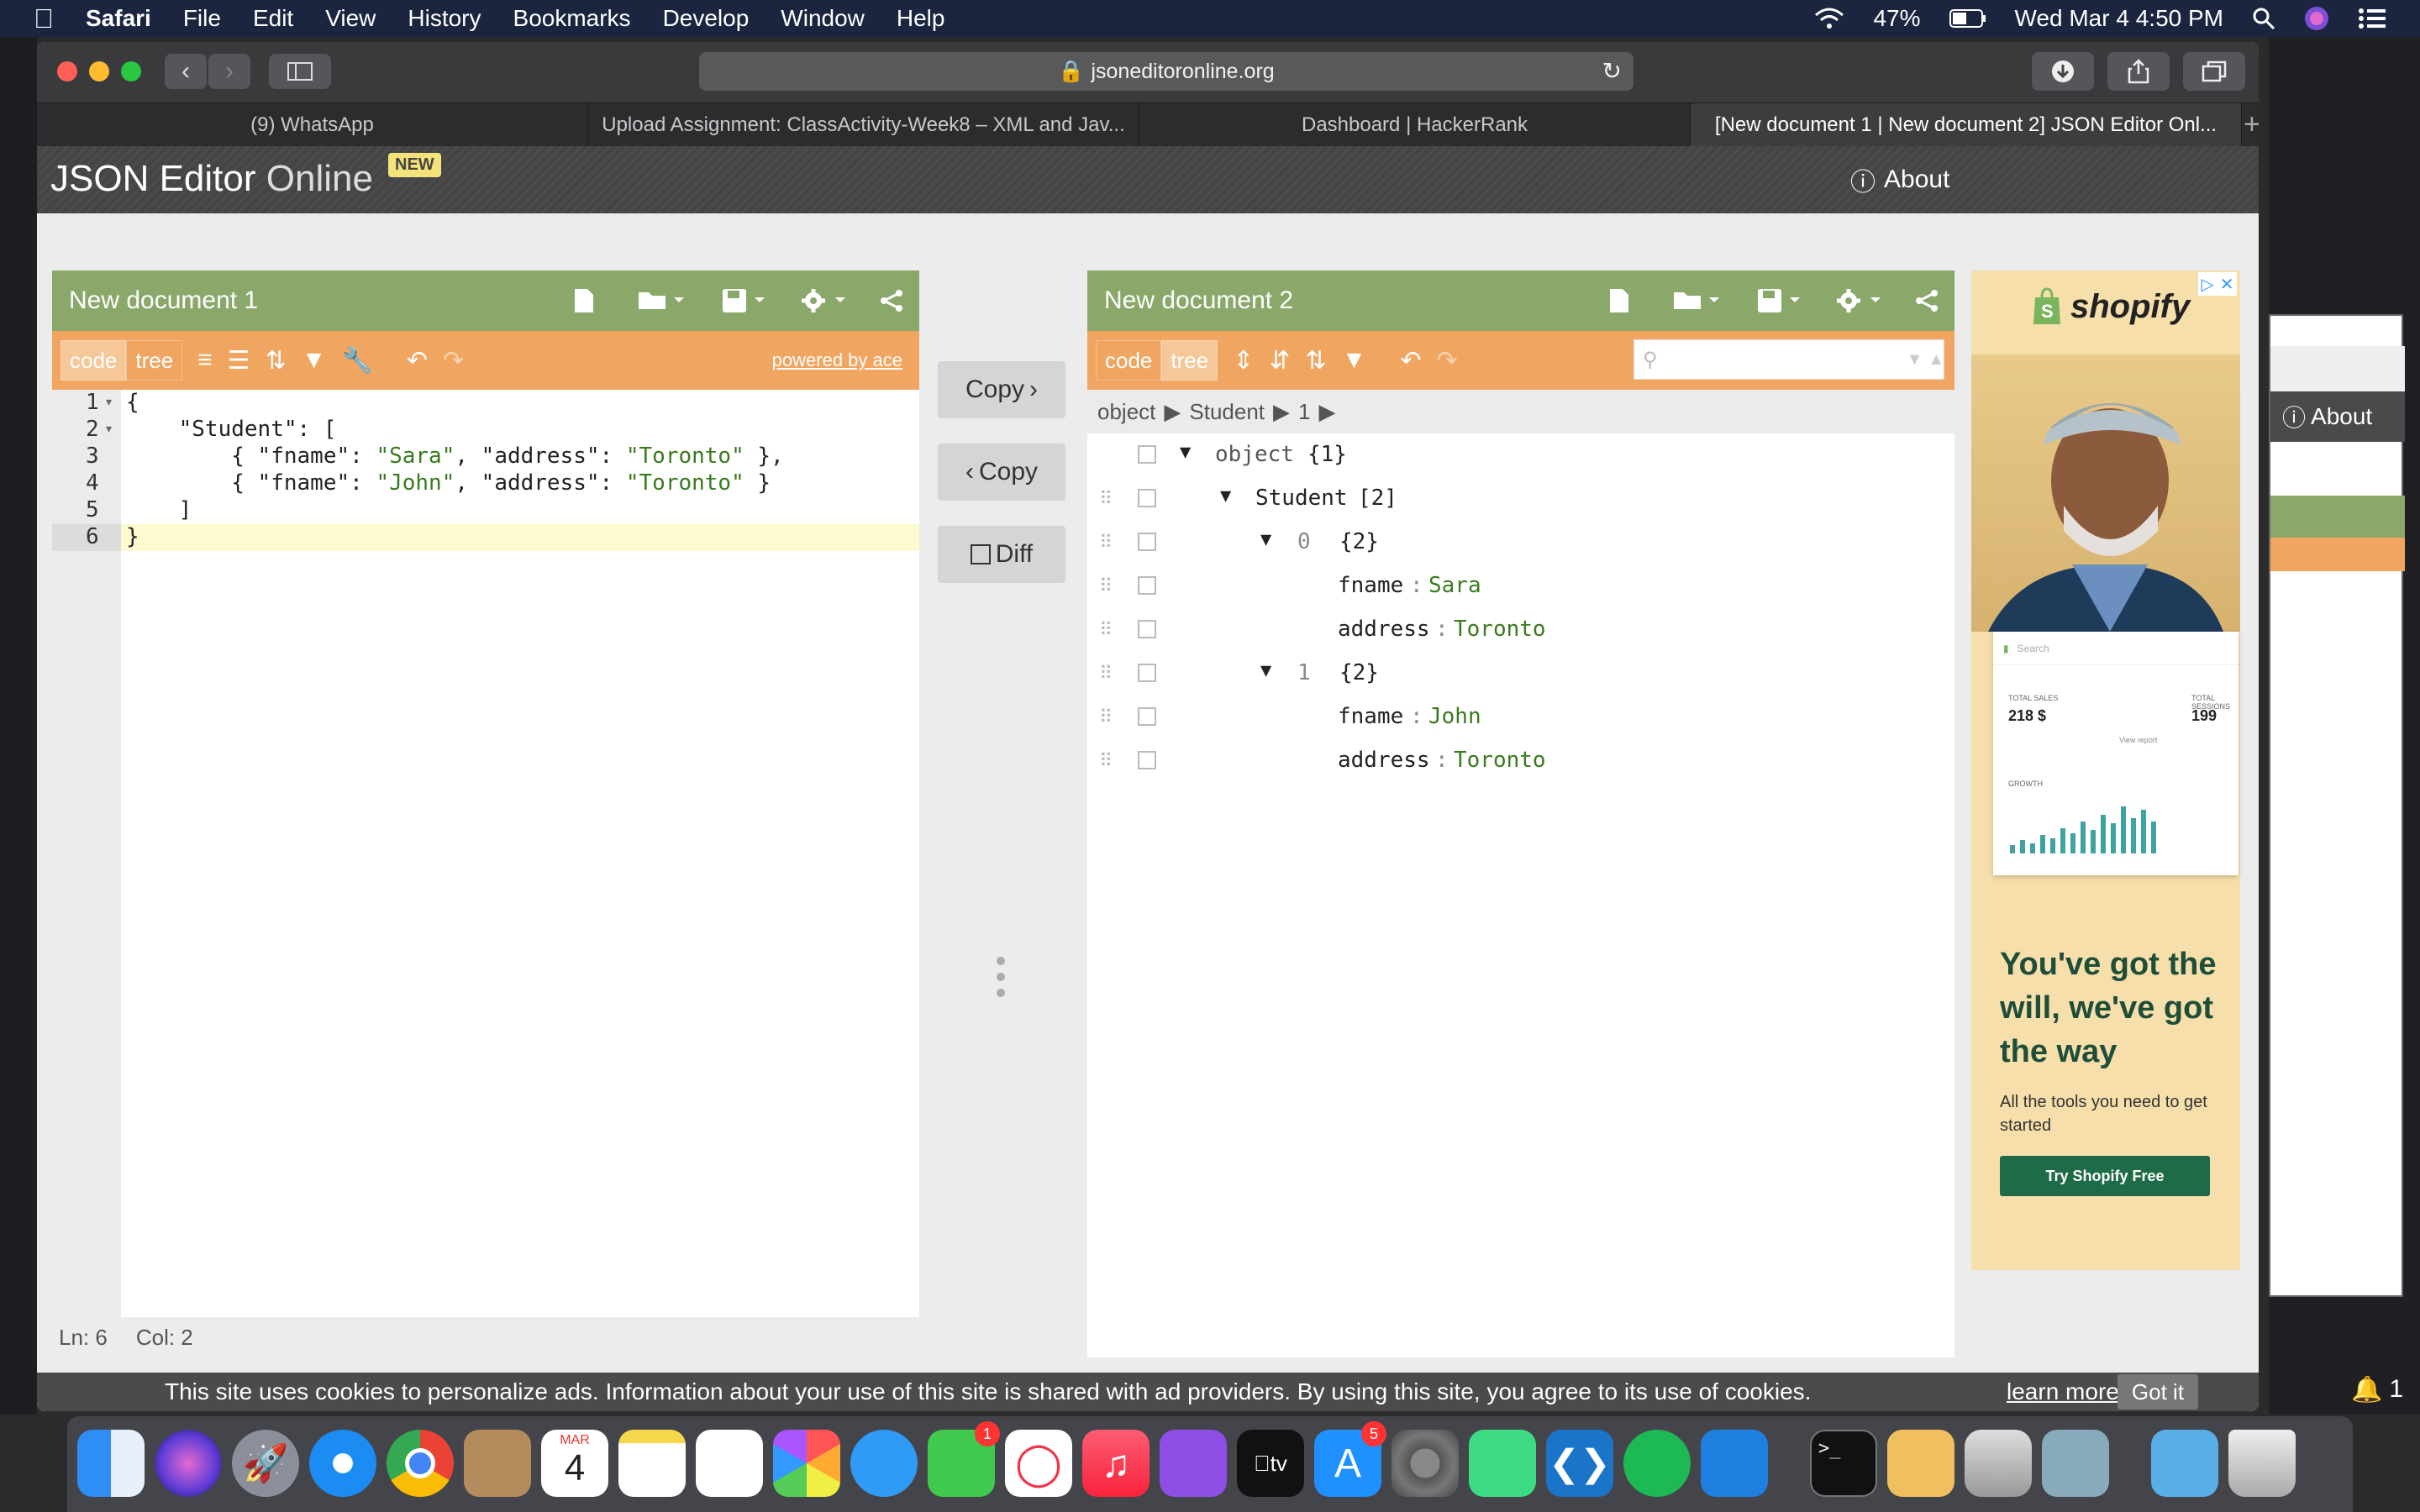  I want to click on music-note-icon: ♫, so click(1116, 1463).